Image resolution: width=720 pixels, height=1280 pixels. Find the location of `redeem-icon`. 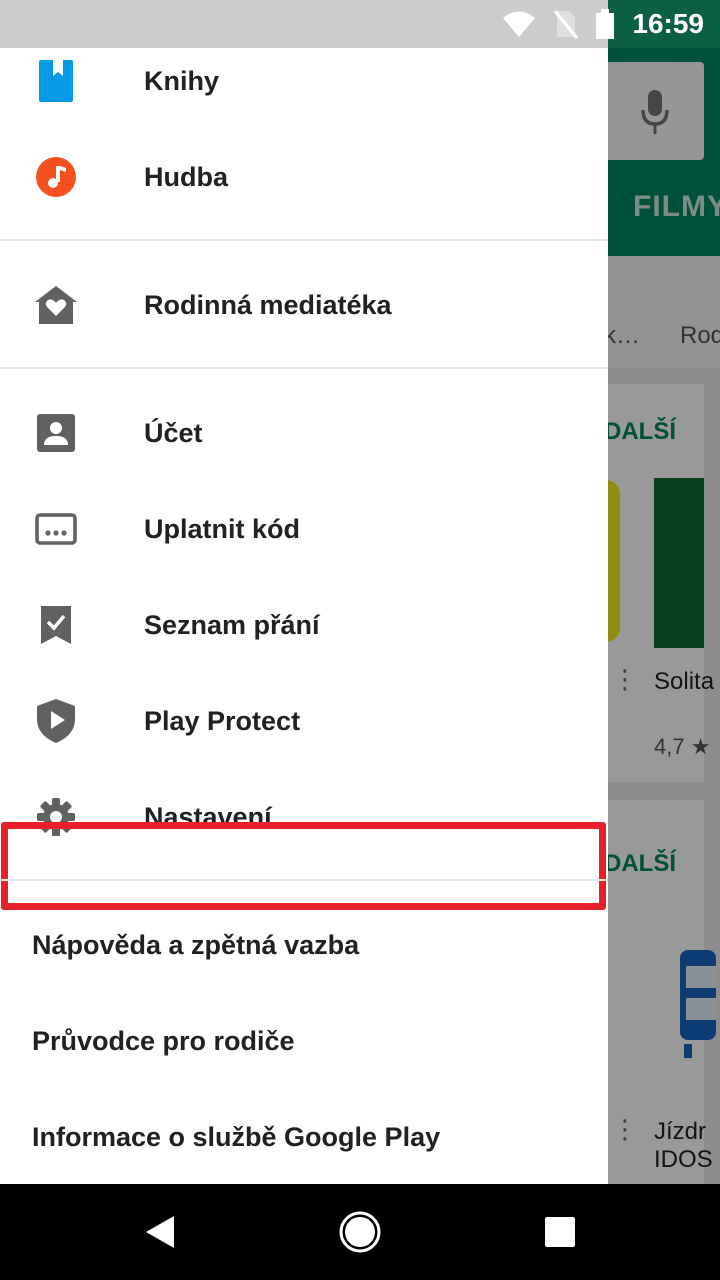

redeem-icon is located at coordinates (56, 529).